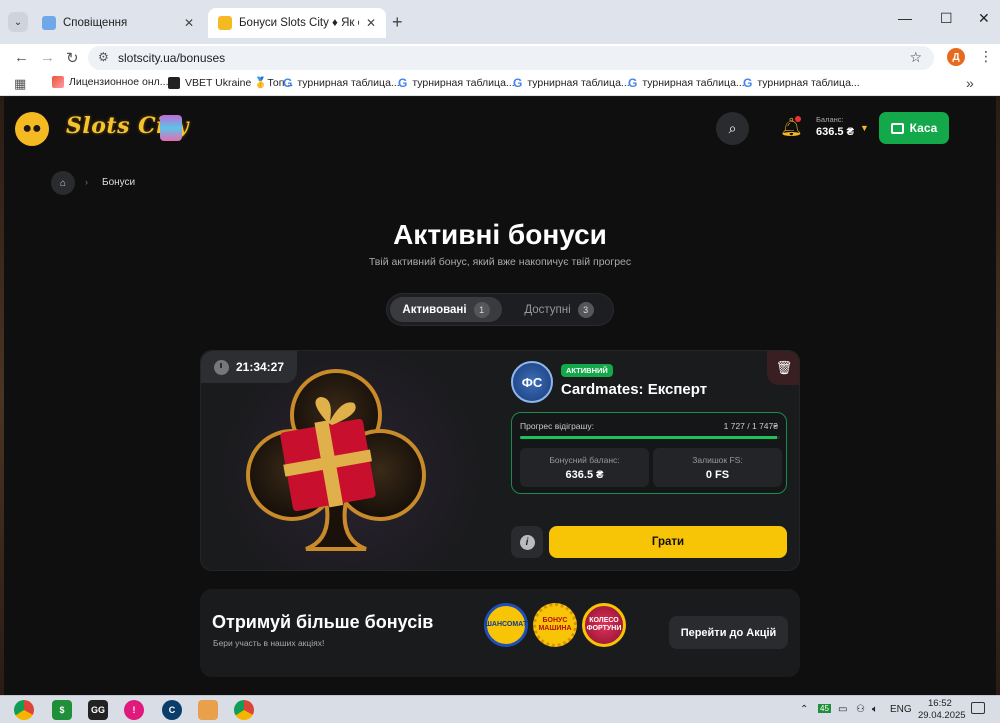 The height and width of the screenshot is (723, 1000). Describe the element at coordinates (32, 129) in the screenshot. I see `balloons-icon: ●●` at that location.